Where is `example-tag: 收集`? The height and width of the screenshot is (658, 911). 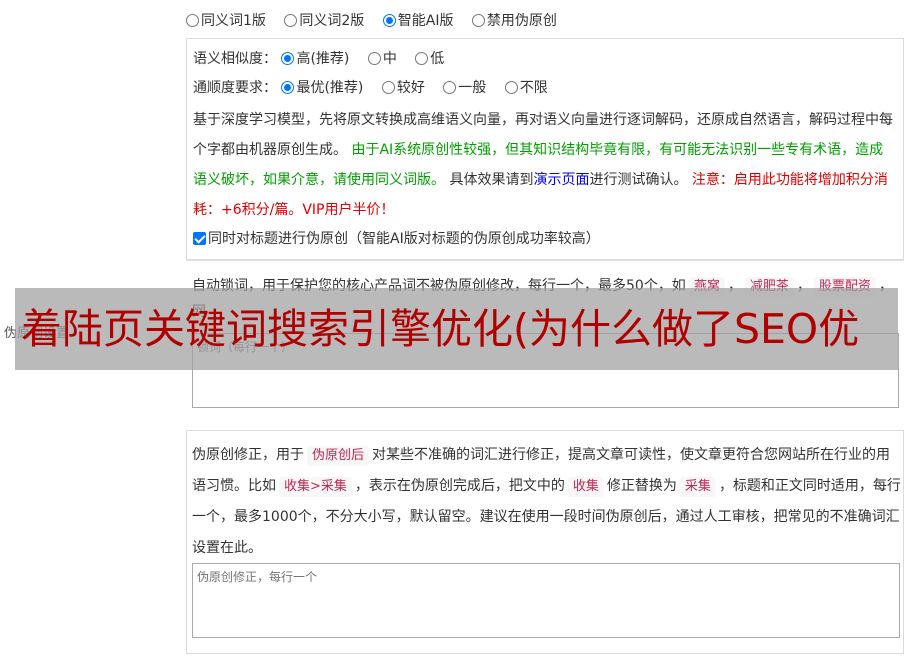
example-tag: 收集 is located at coordinates (585, 487).